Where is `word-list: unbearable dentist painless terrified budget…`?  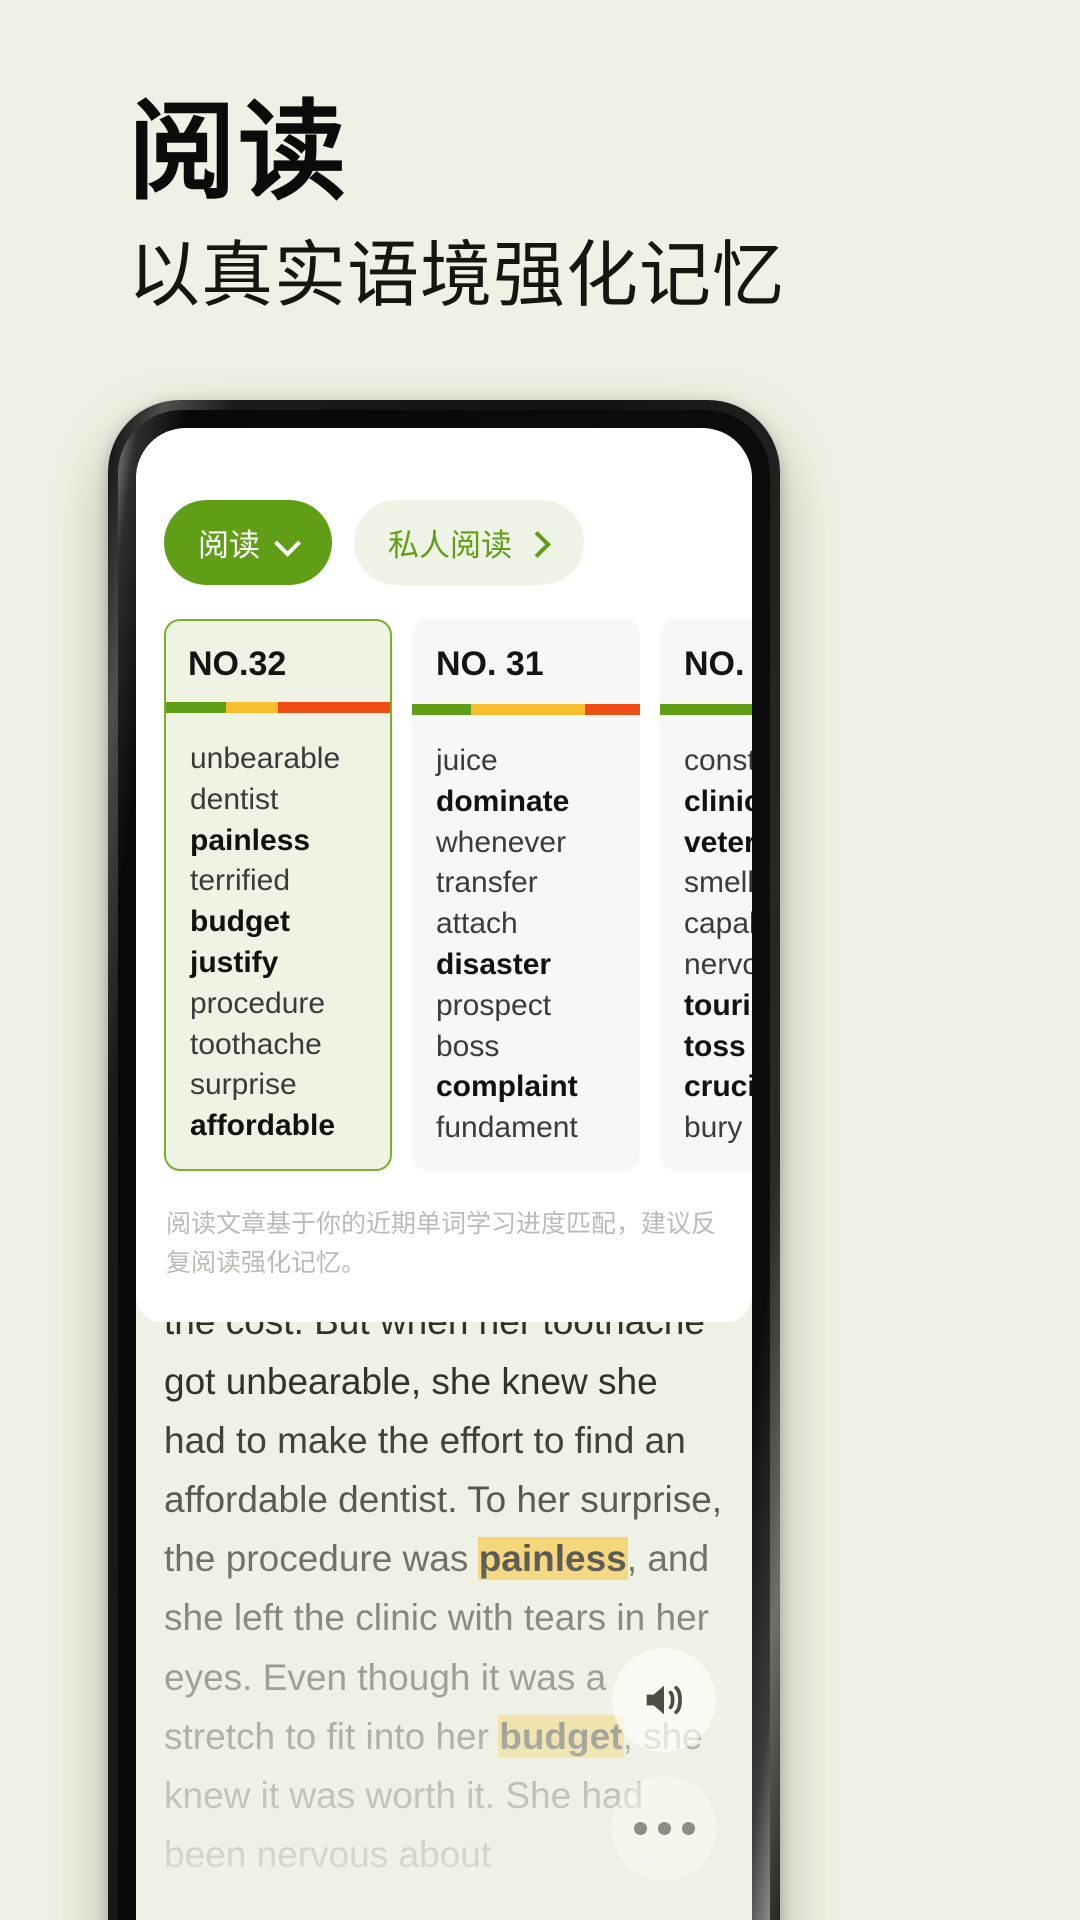
word-list: unbearable dentist painless terrified budget… is located at coordinates (278, 934).